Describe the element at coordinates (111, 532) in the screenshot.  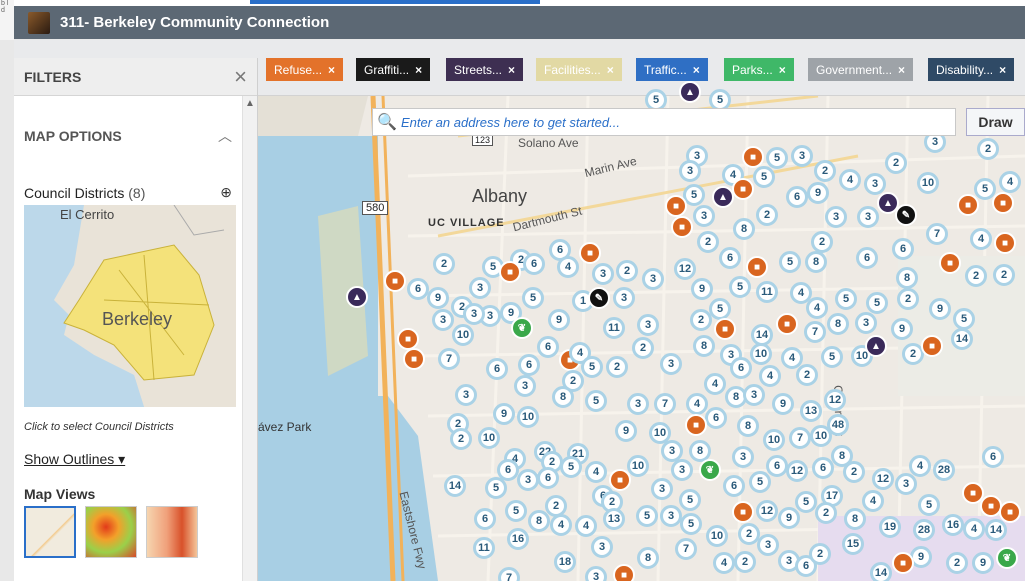
I see `map-view-heatmap` at that location.